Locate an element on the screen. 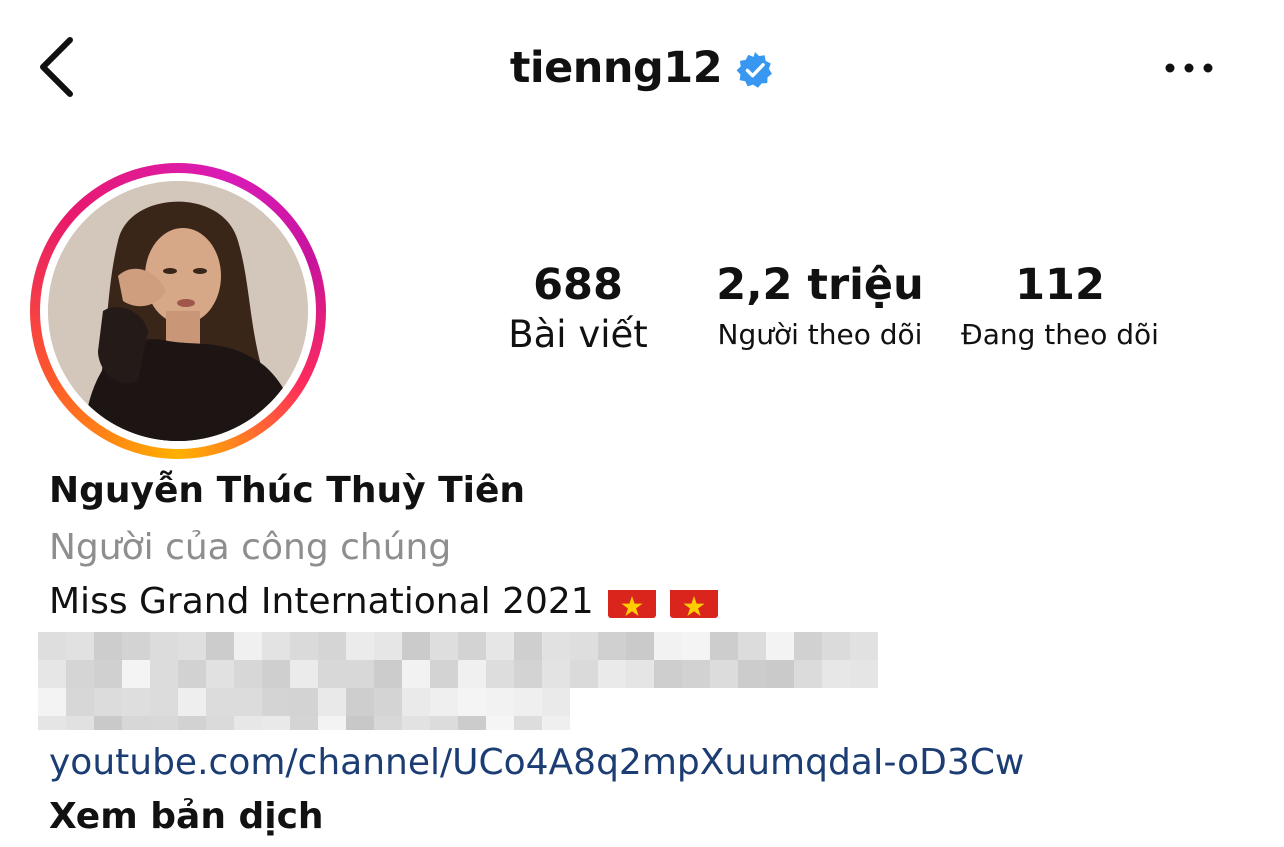  verified-badge-icon is located at coordinates (754, 69).